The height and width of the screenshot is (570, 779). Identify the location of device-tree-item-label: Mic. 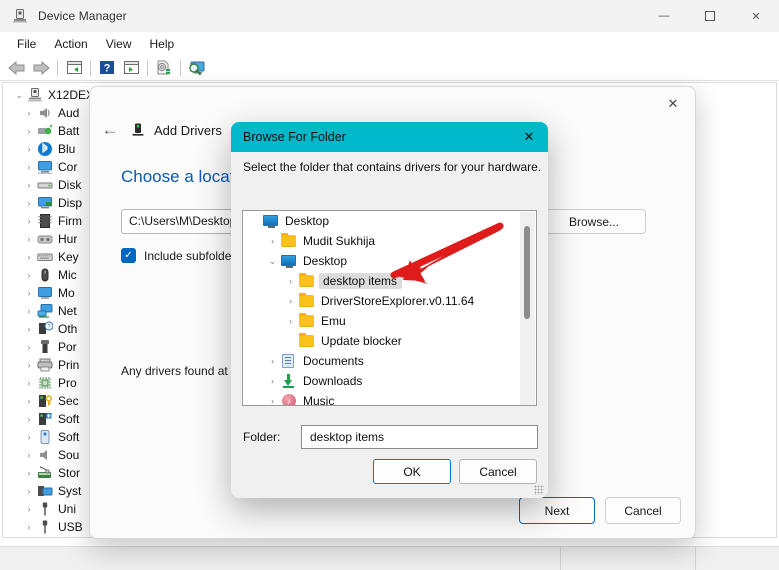
(67, 275).